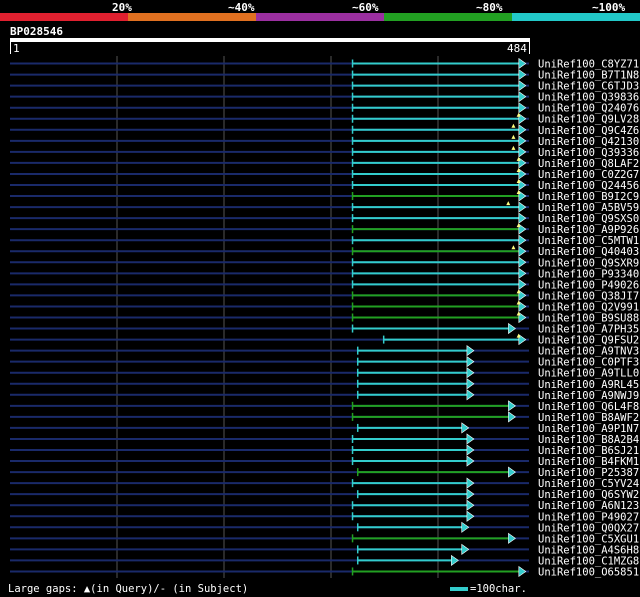  What do you see at coordinates (498, 589) in the screenshot?
I see `scale-label: =100char.` at bounding box center [498, 589].